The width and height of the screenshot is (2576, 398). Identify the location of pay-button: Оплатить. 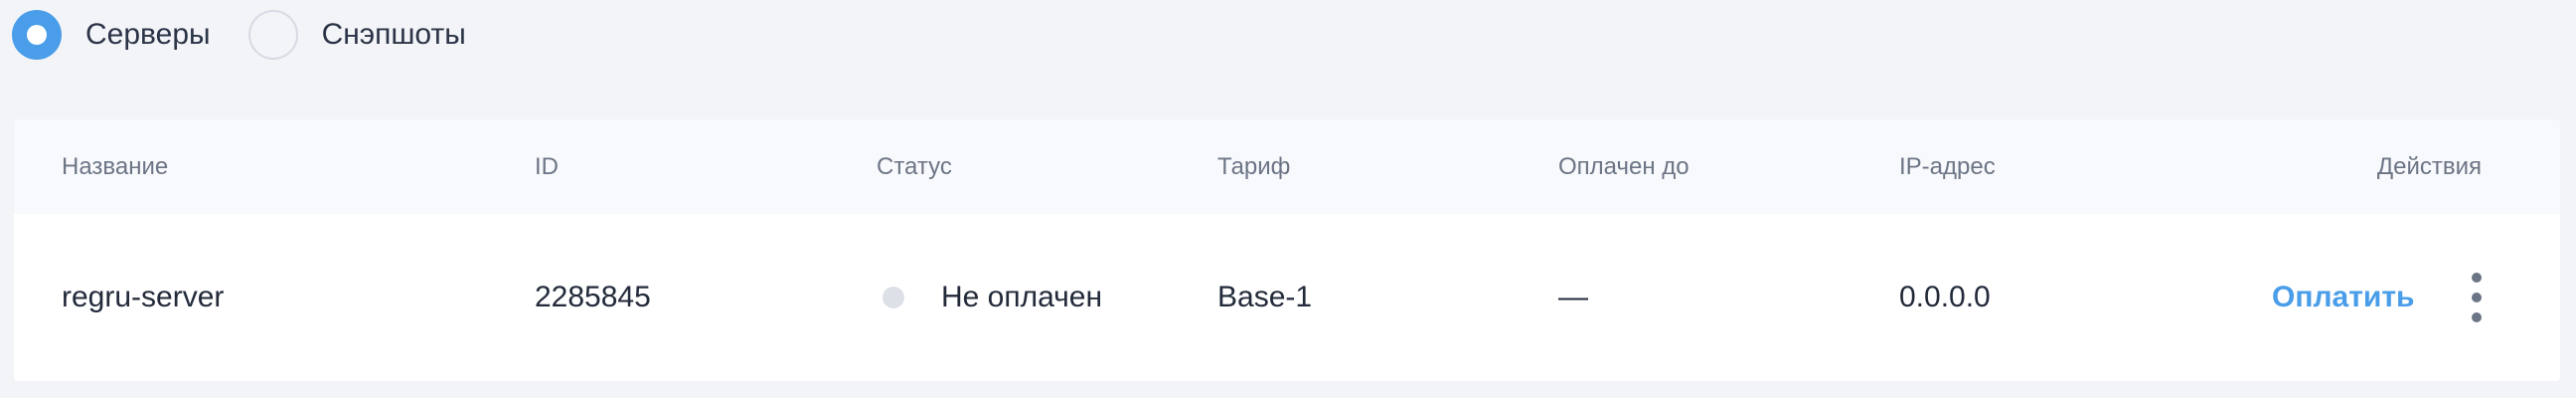
(2343, 297).